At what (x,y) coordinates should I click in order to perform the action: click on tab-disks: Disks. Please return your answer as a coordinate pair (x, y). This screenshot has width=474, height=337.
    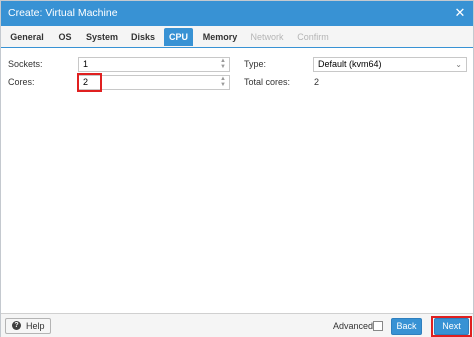
    Looking at the image, I should click on (143, 37).